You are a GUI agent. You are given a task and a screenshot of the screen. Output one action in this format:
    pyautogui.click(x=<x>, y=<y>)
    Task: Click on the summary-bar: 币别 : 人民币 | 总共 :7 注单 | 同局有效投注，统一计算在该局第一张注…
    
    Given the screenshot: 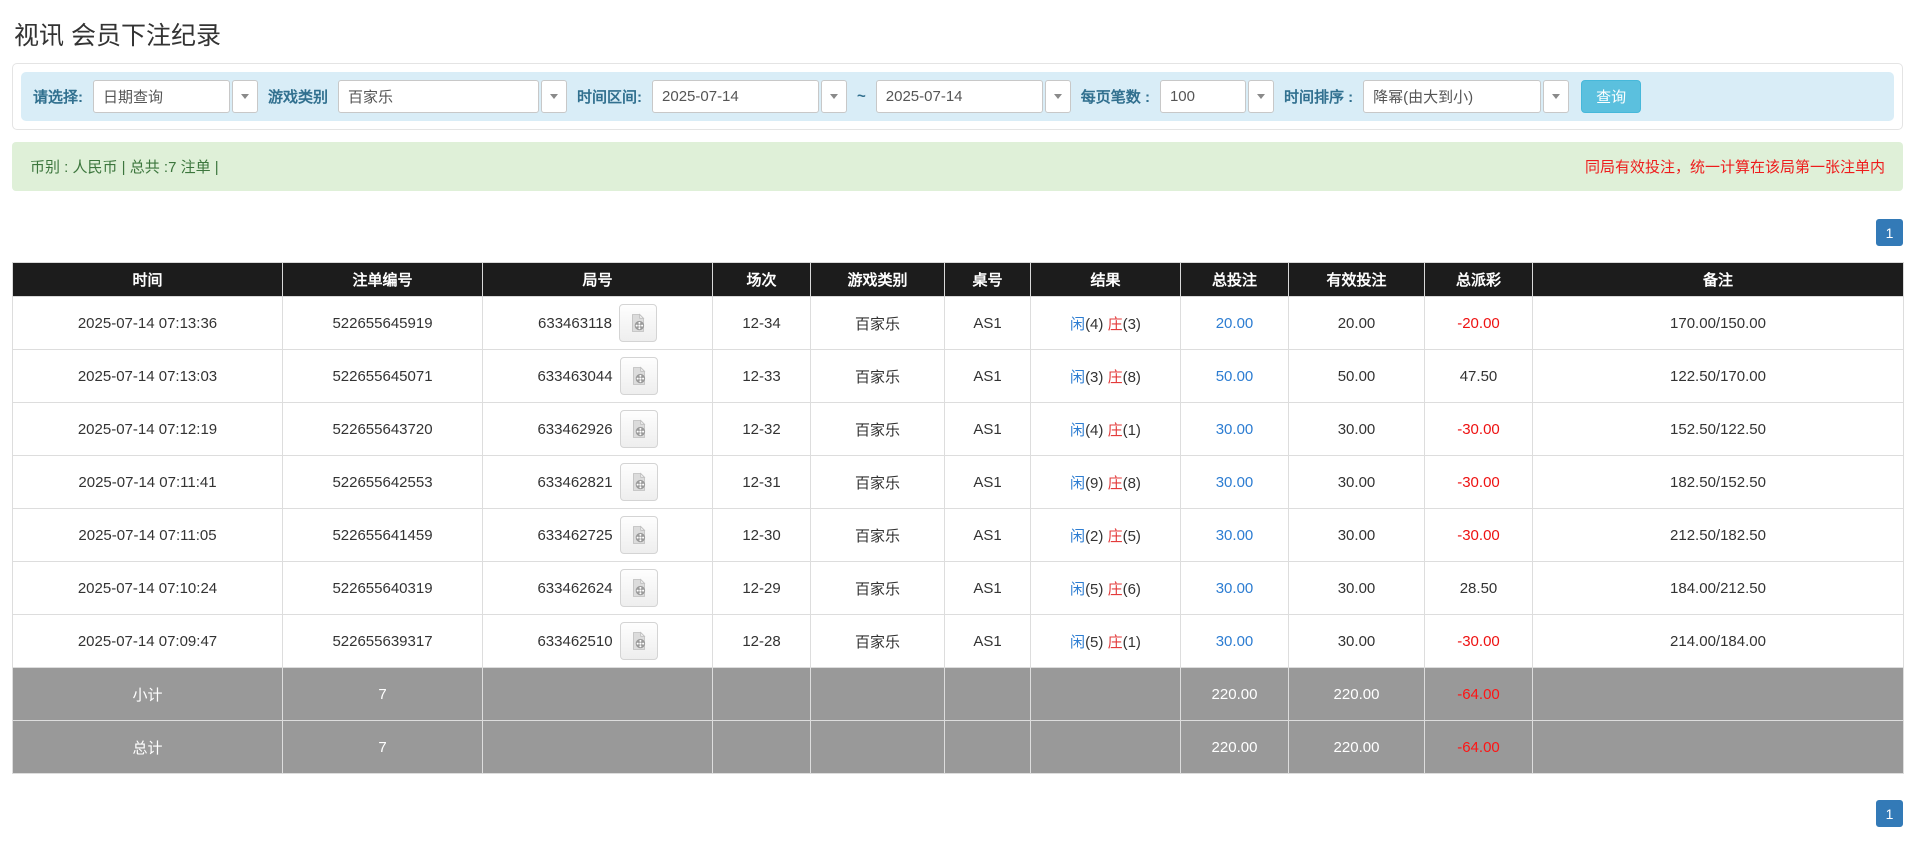 What is the action you would take?
    pyautogui.click(x=957, y=166)
    